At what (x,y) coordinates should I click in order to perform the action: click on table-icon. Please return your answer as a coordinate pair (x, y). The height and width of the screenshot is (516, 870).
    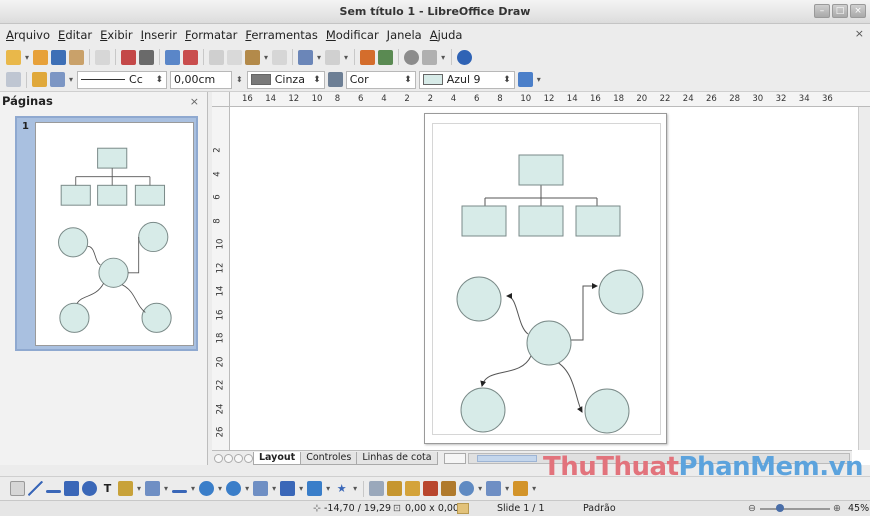
    Looking at the image, I should click on (386, 57).